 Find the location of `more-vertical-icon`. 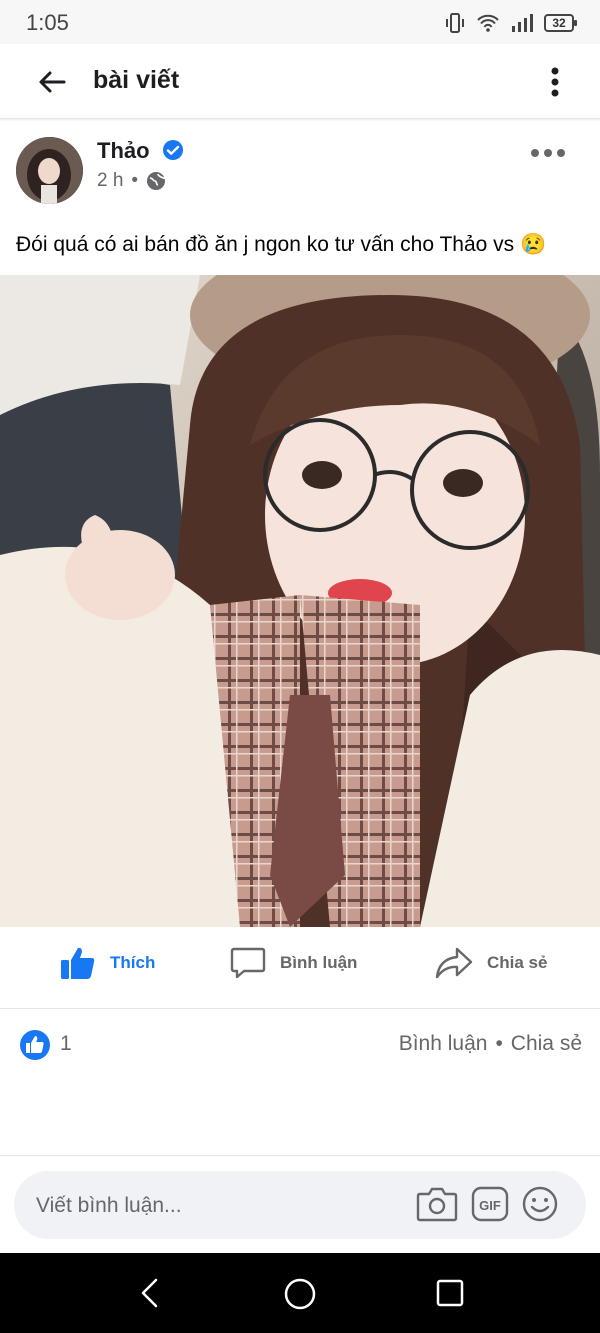

more-vertical-icon is located at coordinates (555, 82).